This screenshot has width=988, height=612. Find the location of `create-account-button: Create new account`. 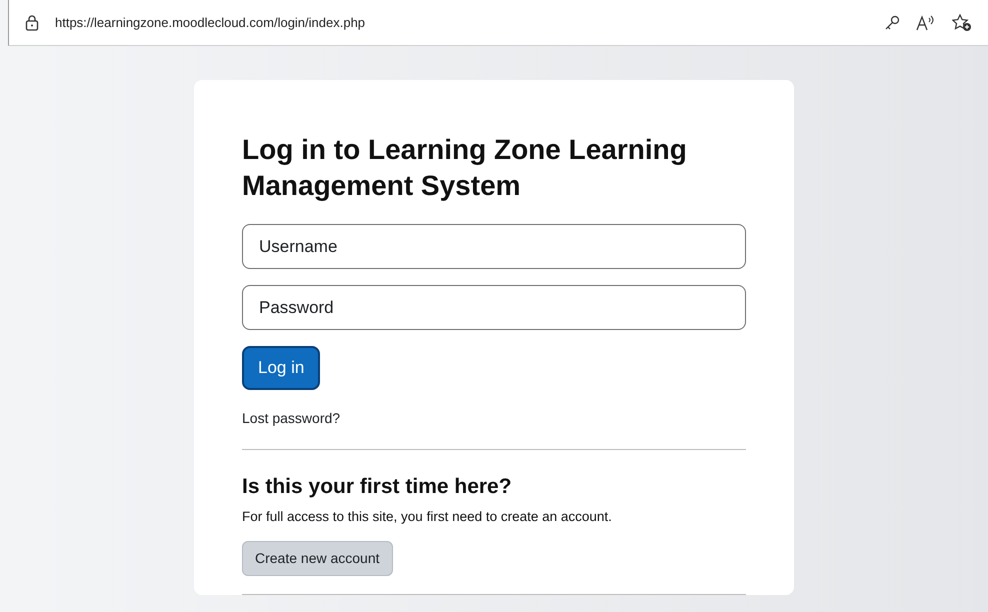

create-account-button: Create new account is located at coordinates (317, 558).